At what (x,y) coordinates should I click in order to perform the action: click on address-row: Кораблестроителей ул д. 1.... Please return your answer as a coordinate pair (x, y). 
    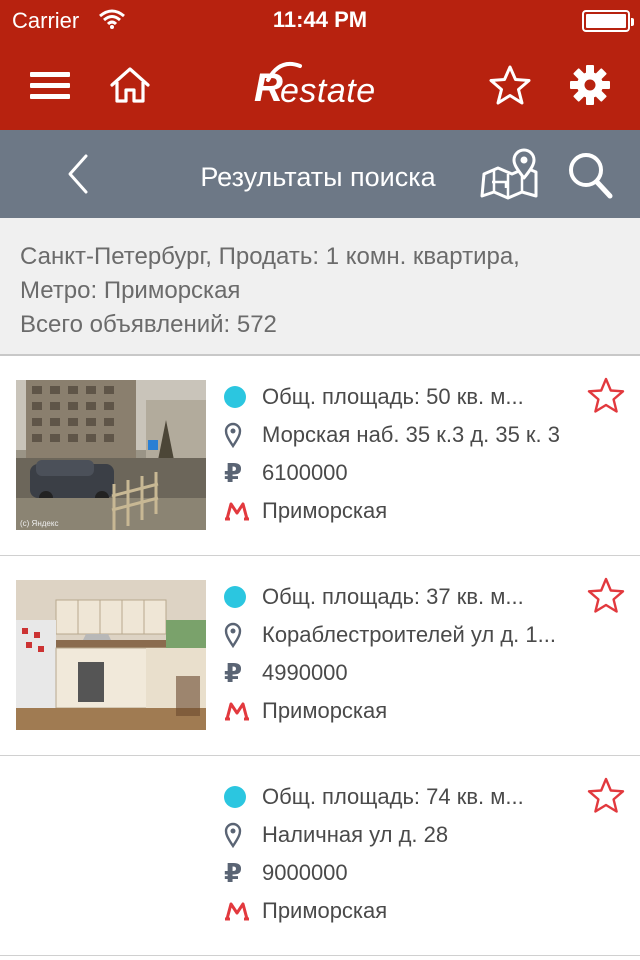
    Looking at the image, I should click on (401, 635).